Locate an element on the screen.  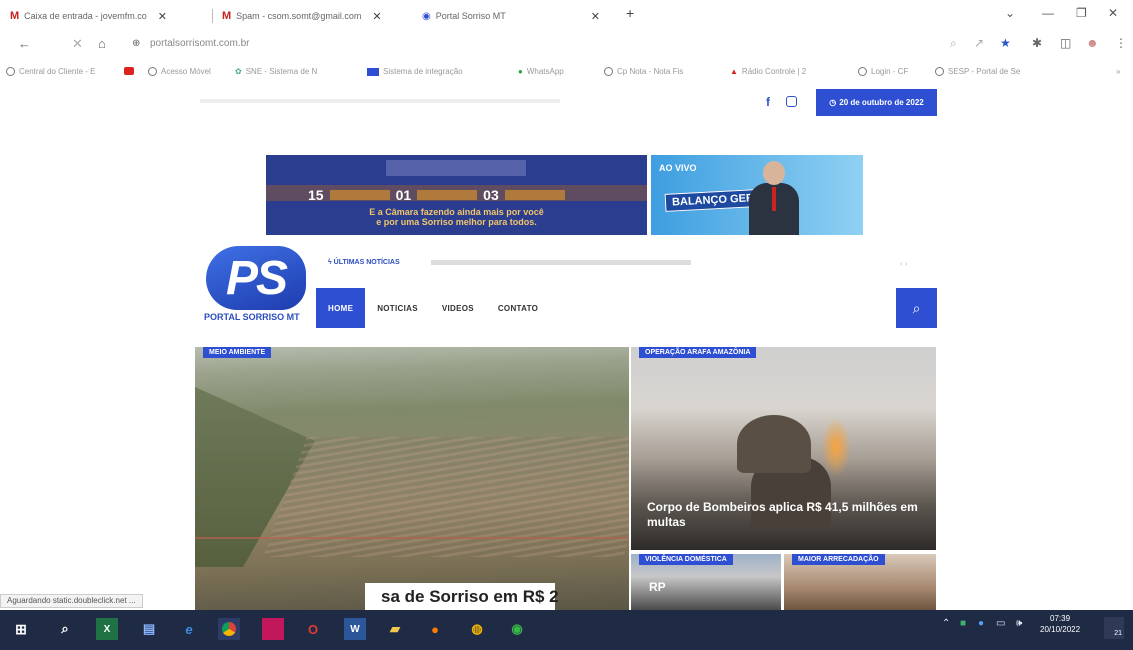
news-card: MAIOR ARRECADAÇÃO is located at coordinates (860, 582).